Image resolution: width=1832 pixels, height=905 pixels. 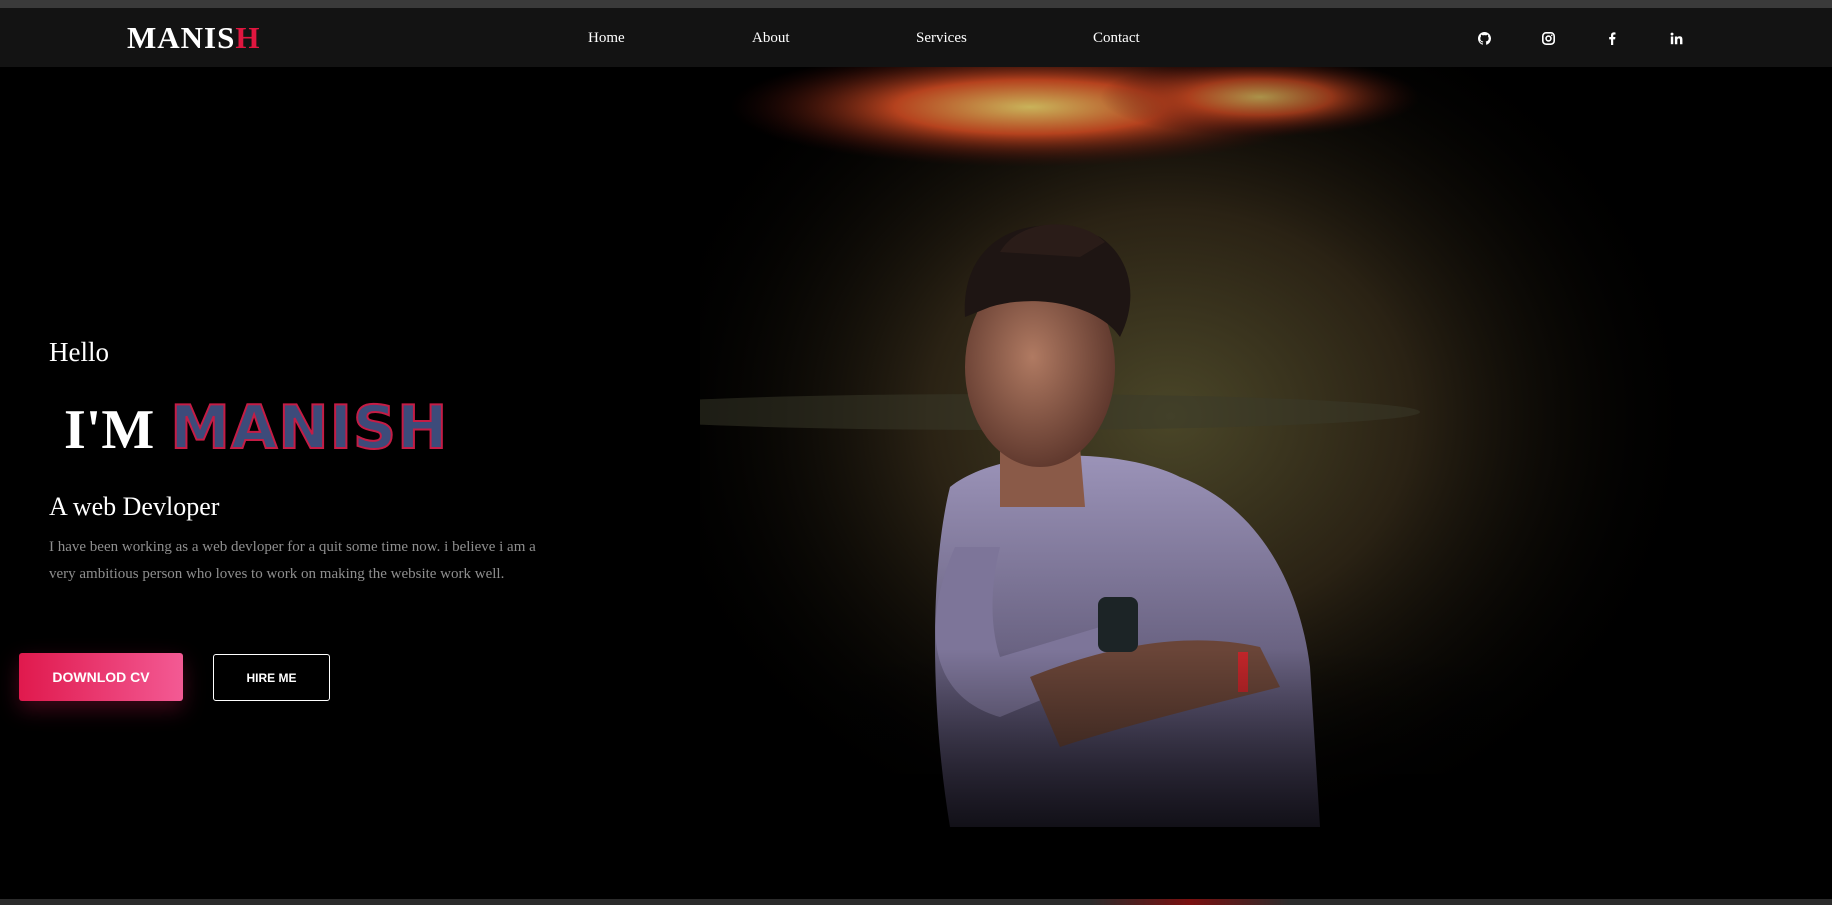 I want to click on nav-link-services: Services, so click(x=941, y=38).